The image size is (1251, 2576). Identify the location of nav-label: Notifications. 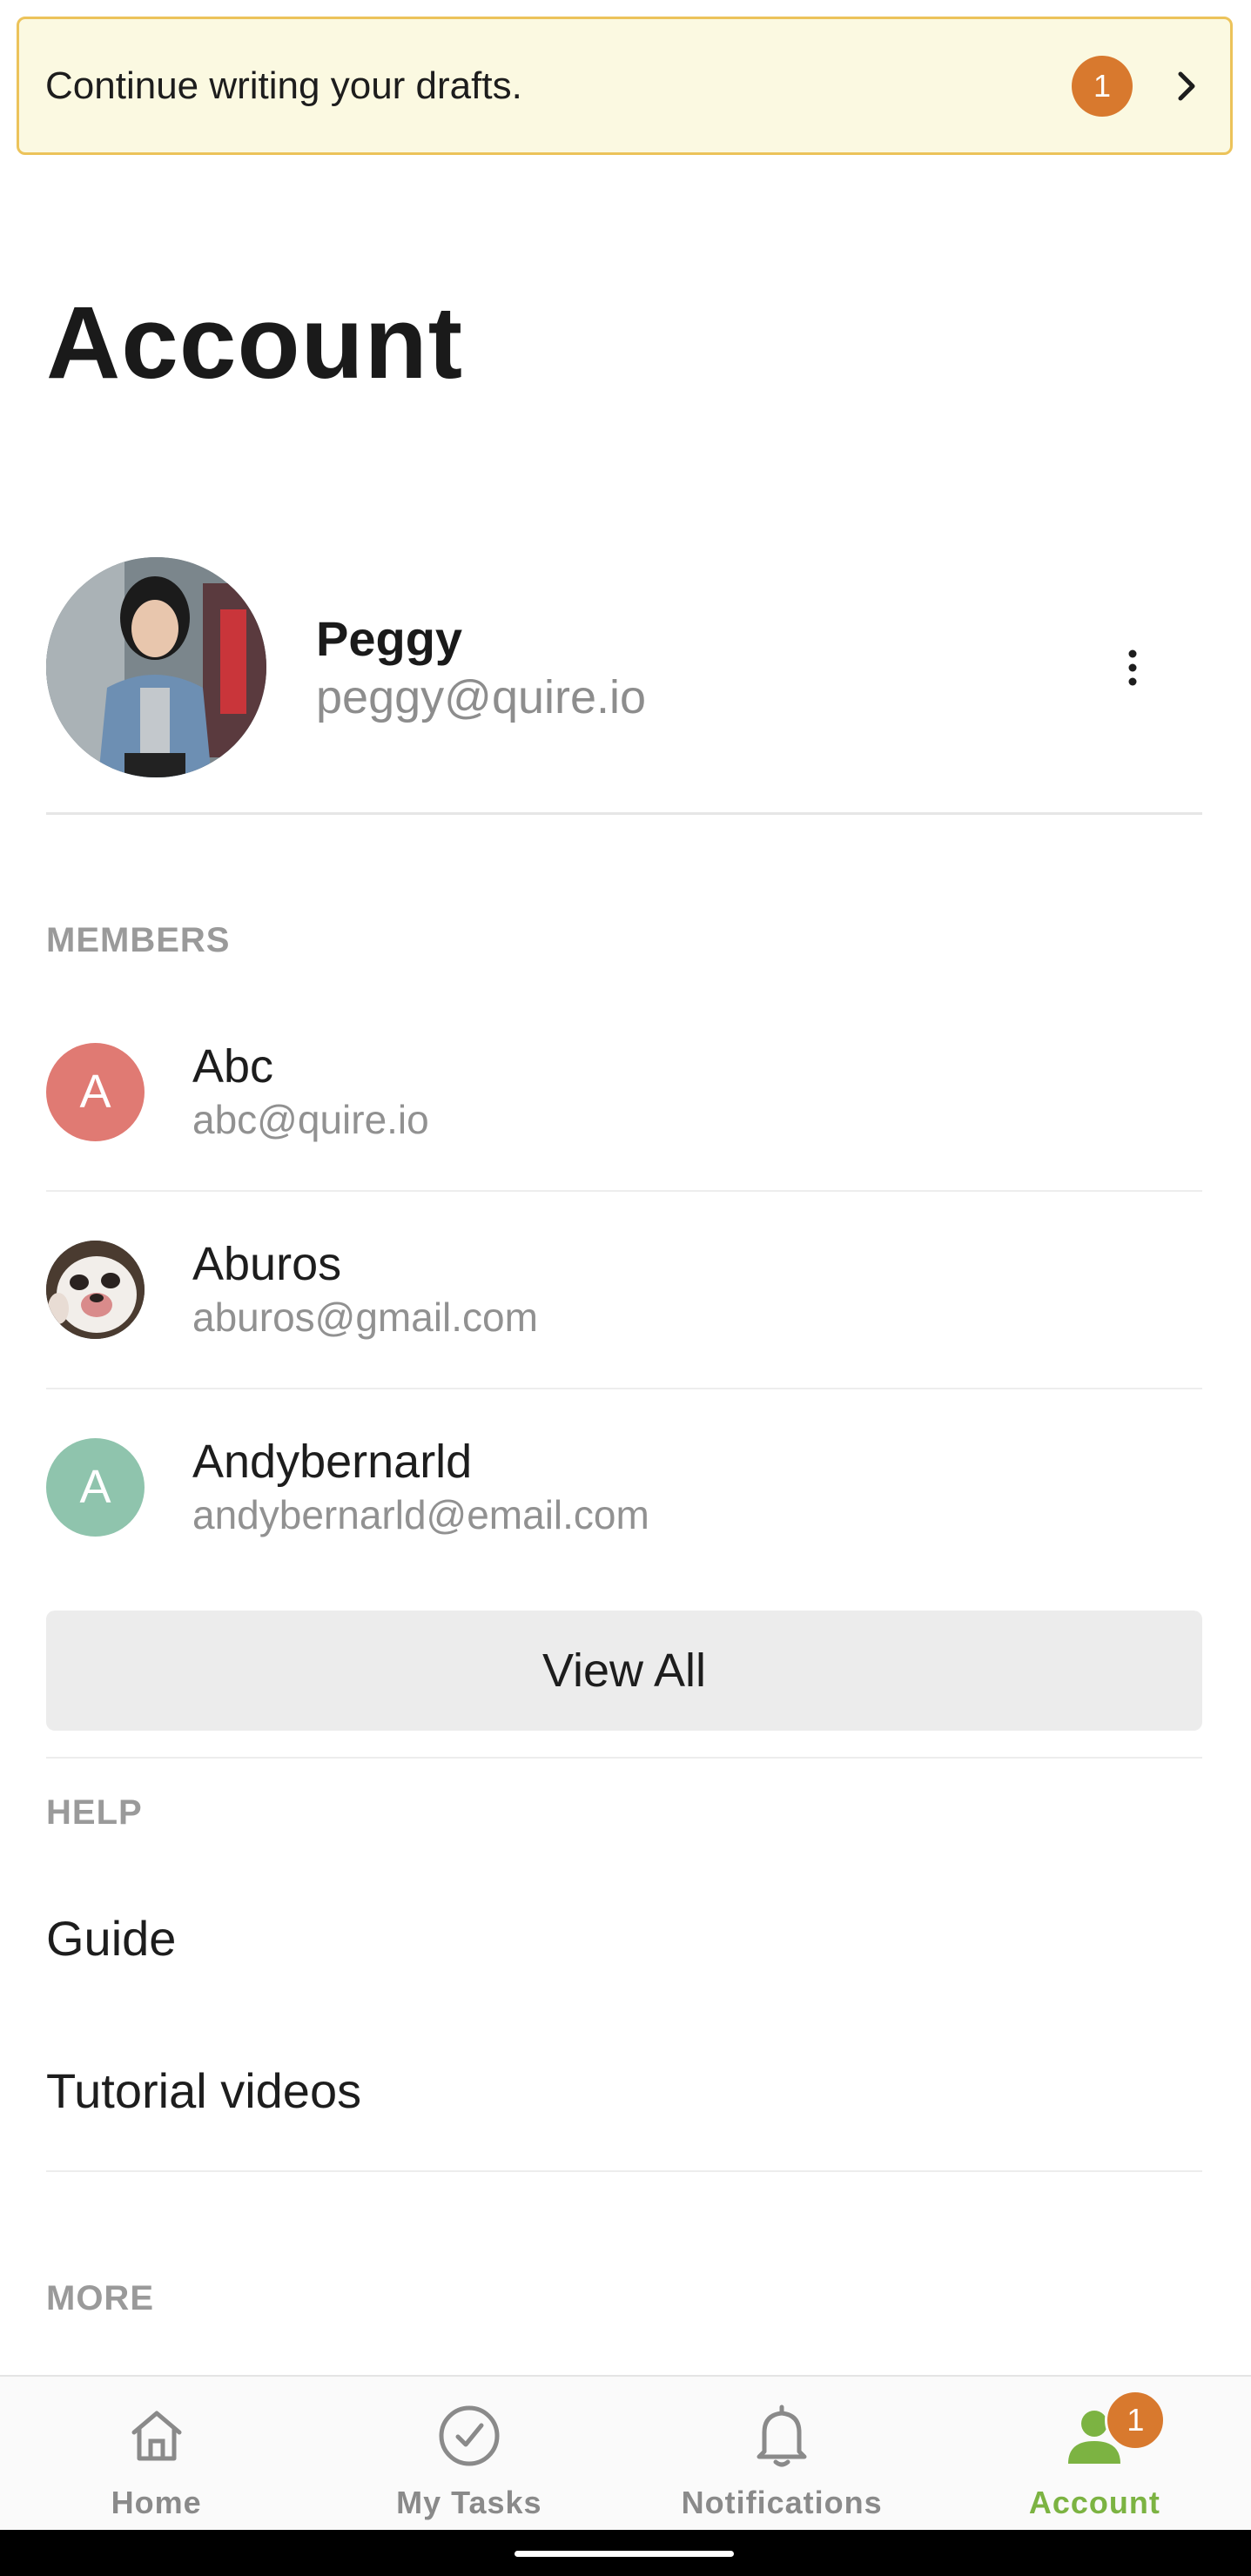
(782, 2502).